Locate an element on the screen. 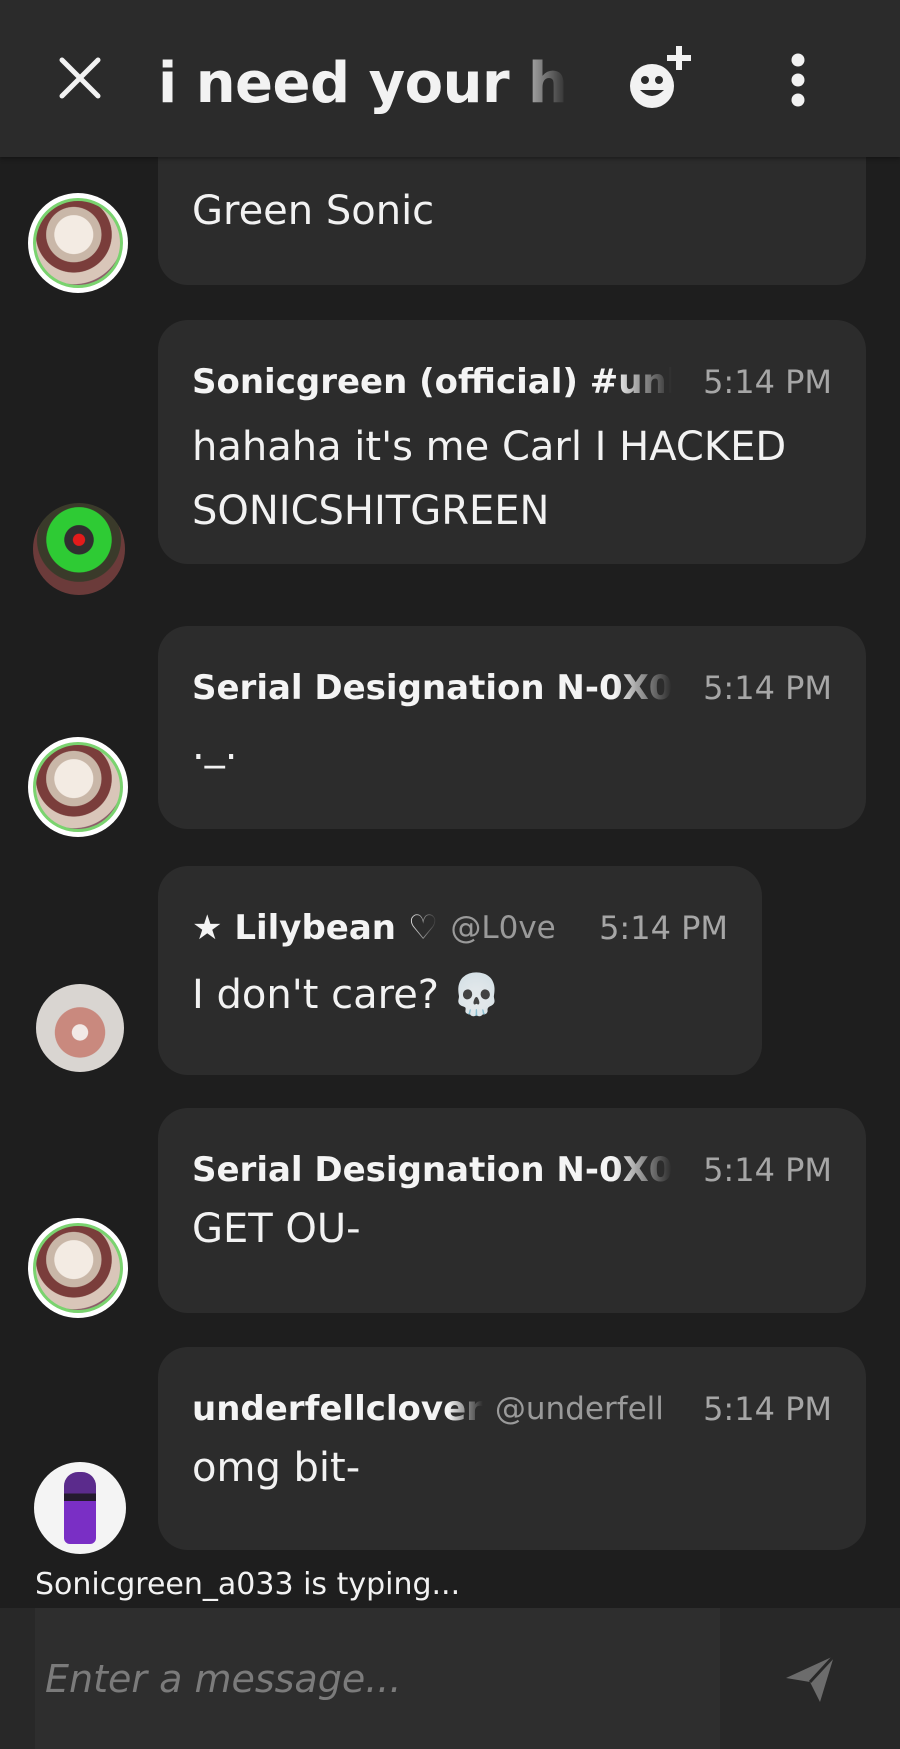 The height and width of the screenshot is (1749, 900). message-bubble: Serial Designation N-0X0 5:14 PM ._. is located at coordinates (512, 727).